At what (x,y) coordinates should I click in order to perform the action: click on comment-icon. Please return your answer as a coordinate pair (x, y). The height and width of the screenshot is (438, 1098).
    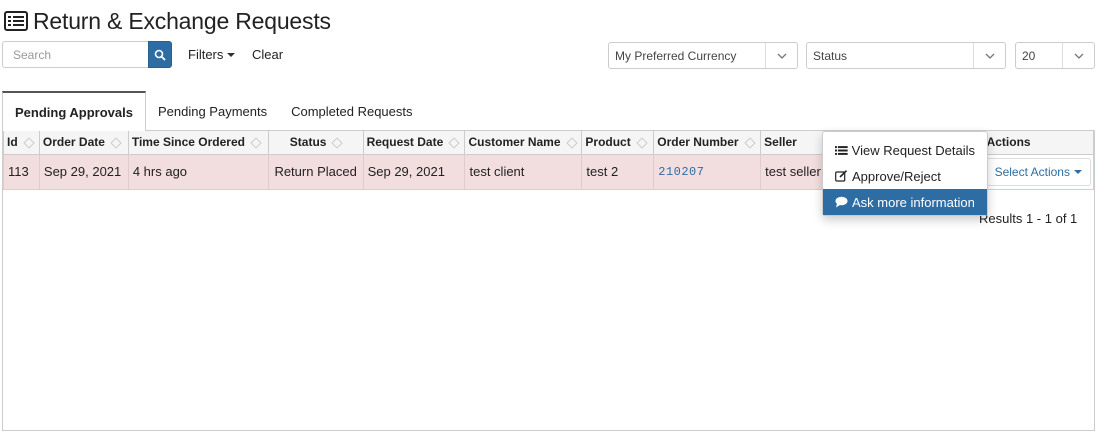
    Looking at the image, I should click on (841, 202).